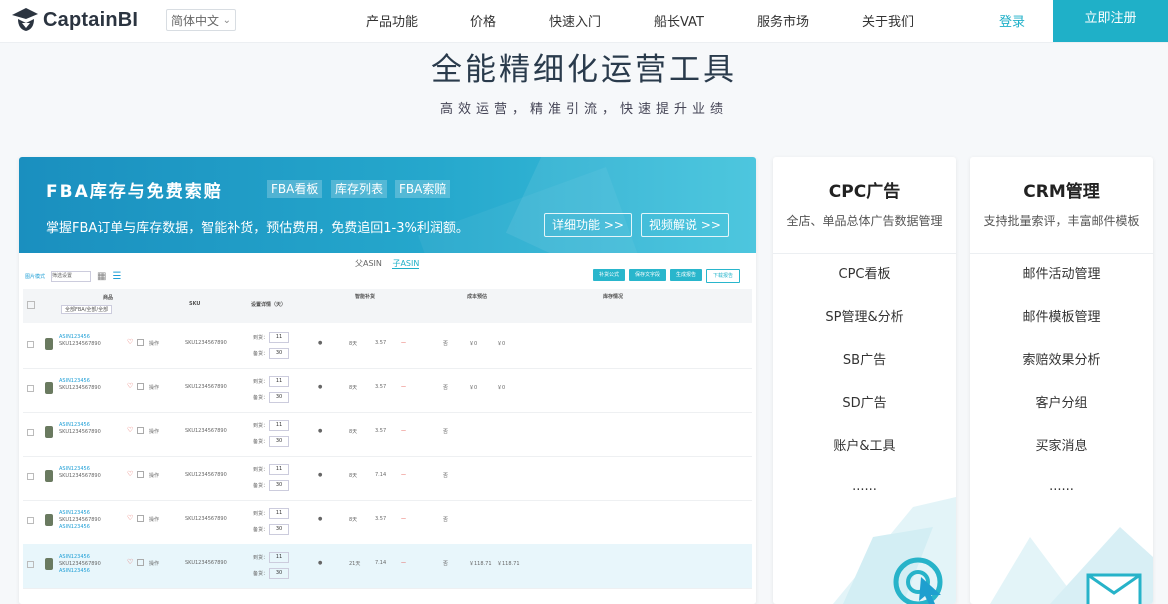 The height and width of the screenshot is (604, 1168). Describe the element at coordinates (1061, 358) in the screenshot. I see `crm-item-claim-analysis: 索赔效果分析` at that location.